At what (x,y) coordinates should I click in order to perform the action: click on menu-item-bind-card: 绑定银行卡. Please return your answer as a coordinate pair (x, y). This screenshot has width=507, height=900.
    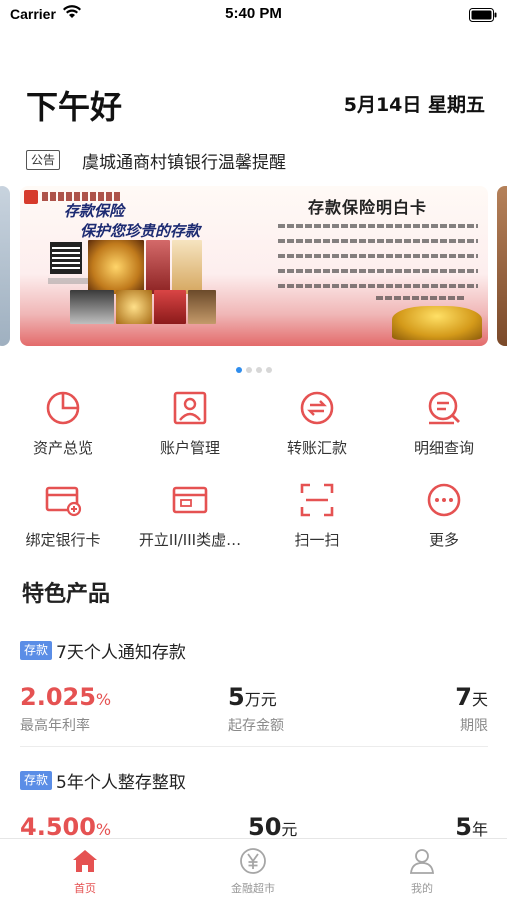
    Looking at the image, I should click on (63, 515).